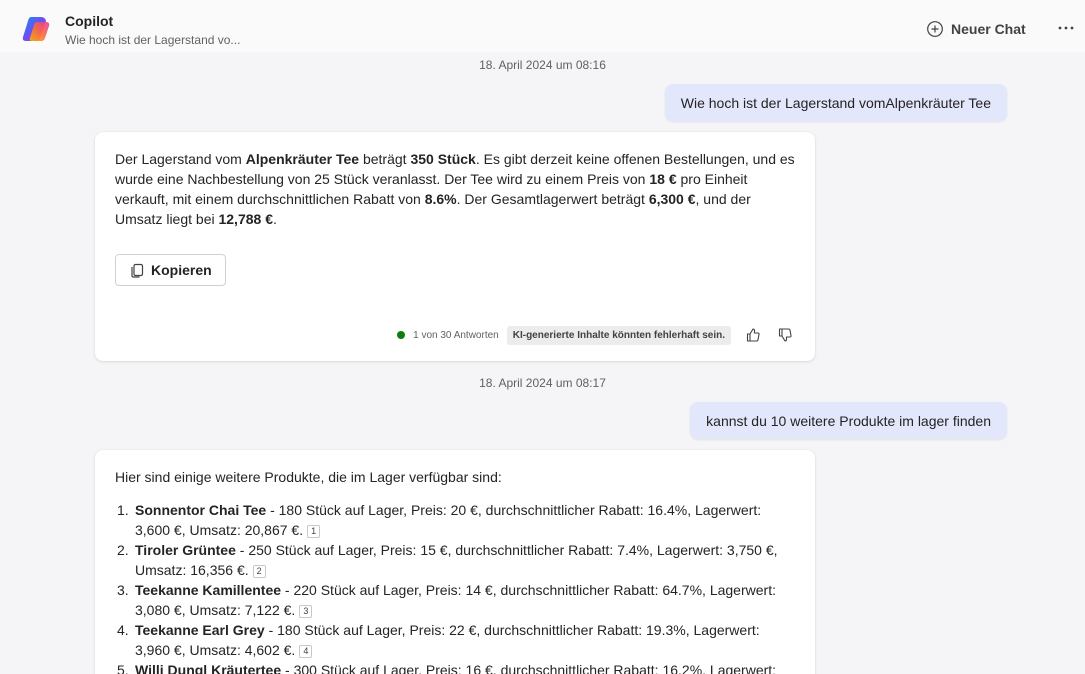 The image size is (1085, 674). Describe the element at coordinates (314, 531) in the screenshot. I see `citation-marker: 1` at that location.